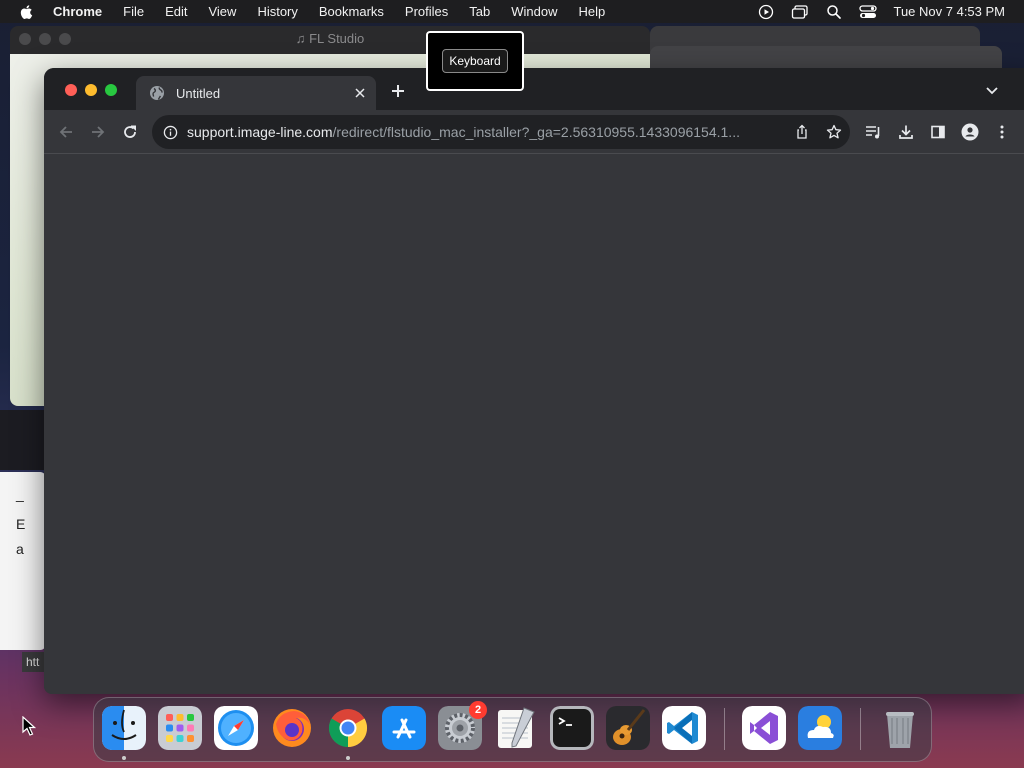  I want to click on google-chrome-icon, so click(348, 728).